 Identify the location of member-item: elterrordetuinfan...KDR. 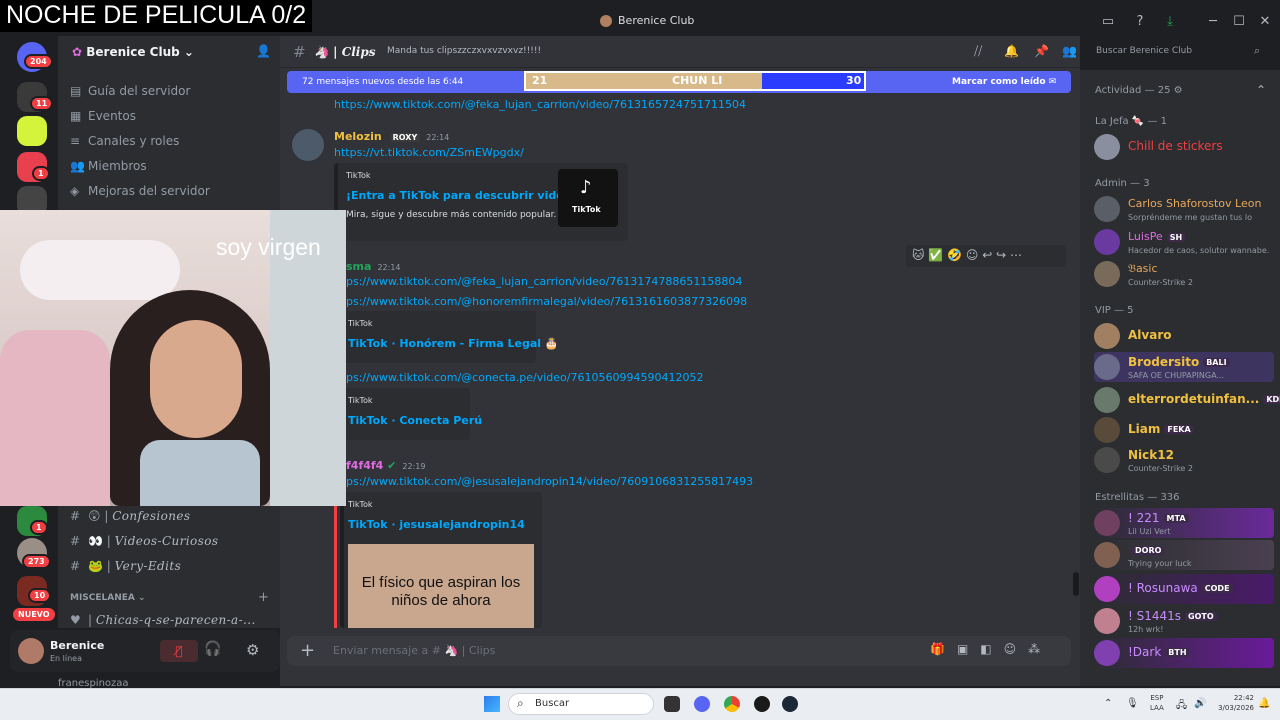
(1187, 400).